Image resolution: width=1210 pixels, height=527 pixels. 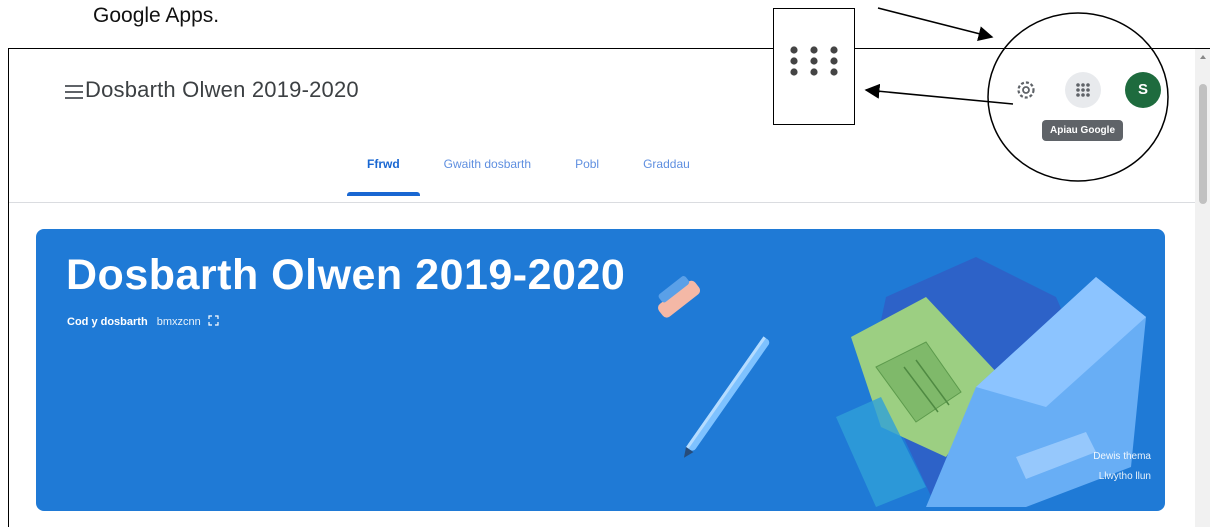 What do you see at coordinates (383, 164) in the screenshot?
I see `tab-stream-label: Ffrwd` at bounding box center [383, 164].